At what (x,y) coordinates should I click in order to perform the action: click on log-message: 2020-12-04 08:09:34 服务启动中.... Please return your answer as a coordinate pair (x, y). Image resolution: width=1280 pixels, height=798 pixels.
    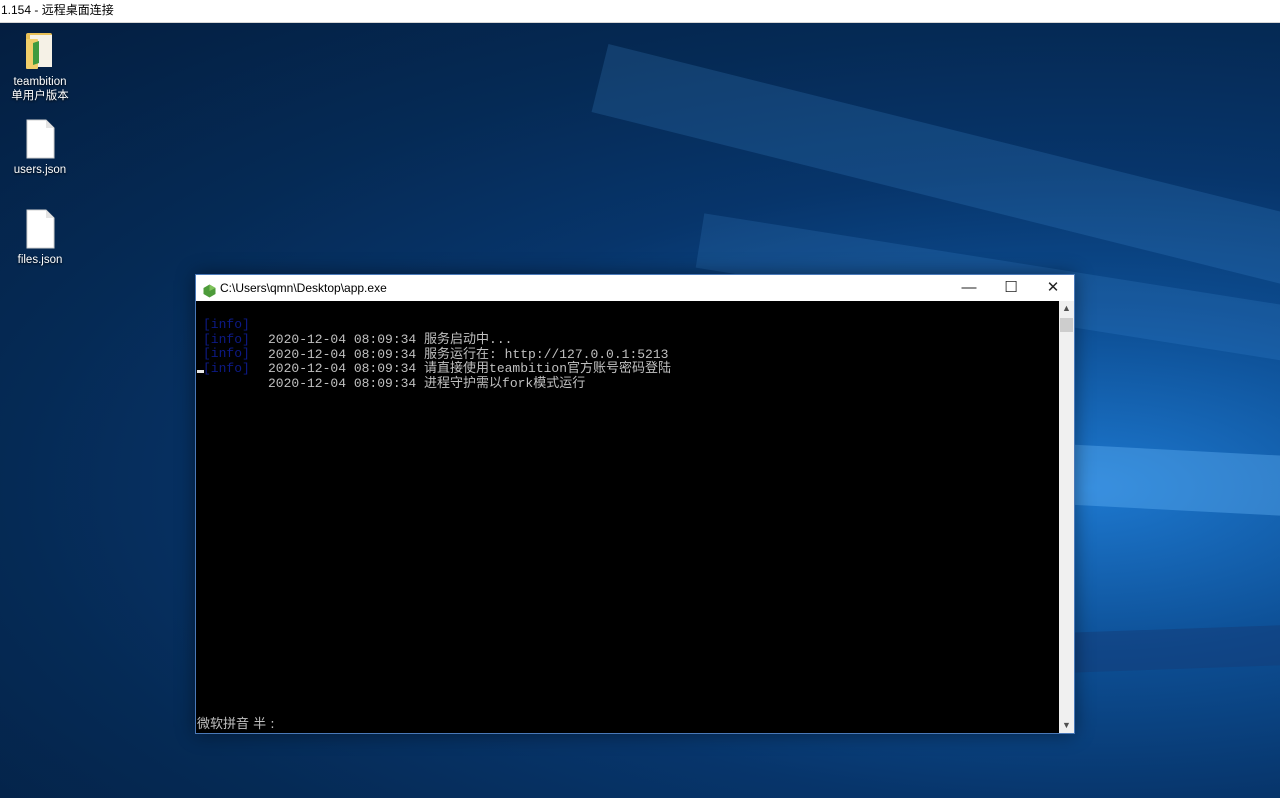
    Looking at the image, I should click on (390, 339).